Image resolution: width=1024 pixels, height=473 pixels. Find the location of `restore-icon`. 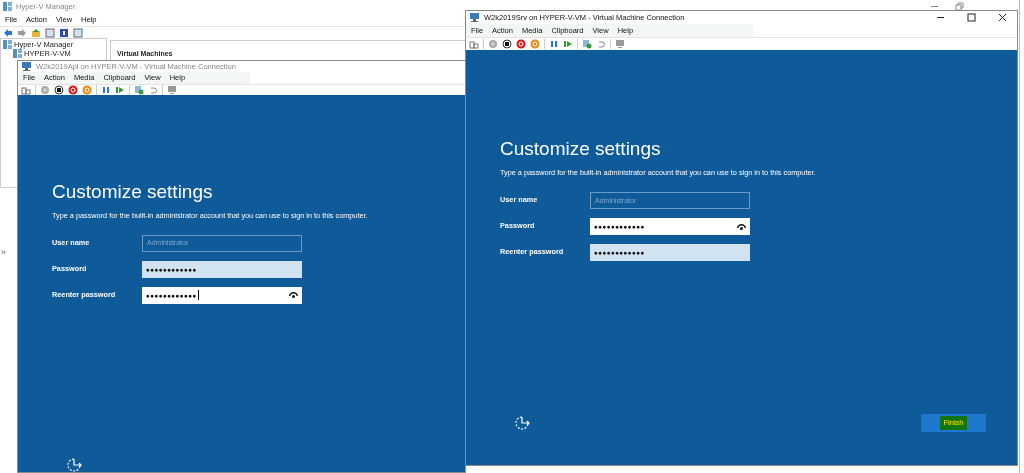

restore-icon is located at coordinates (959, 6).